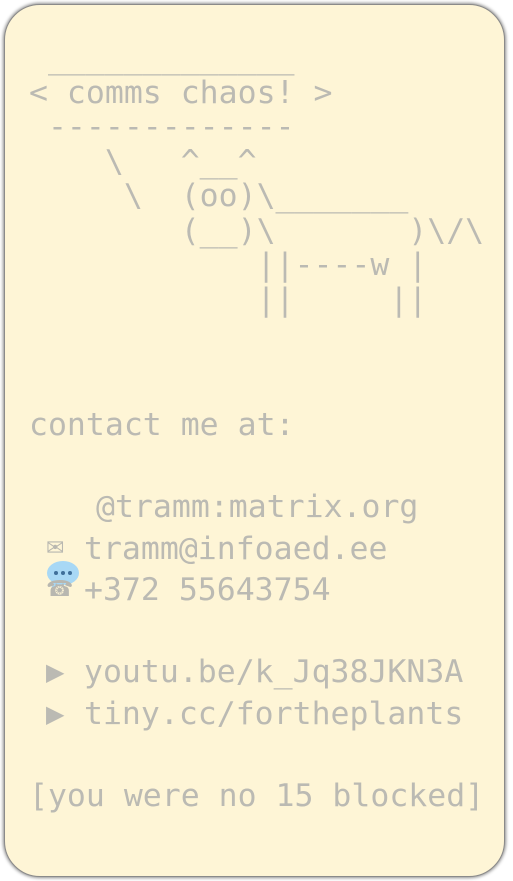 The width and height of the screenshot is (513, 881). I want to click on blocked-status: [you were no 15 blocked], so click(257, 796).